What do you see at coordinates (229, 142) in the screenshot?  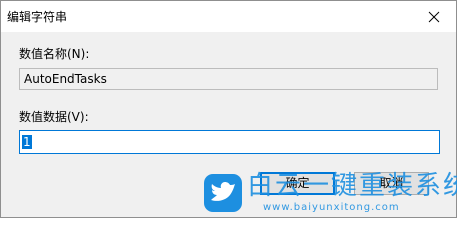 I see `value-data-input: 1` at bounding box center [229, 142].